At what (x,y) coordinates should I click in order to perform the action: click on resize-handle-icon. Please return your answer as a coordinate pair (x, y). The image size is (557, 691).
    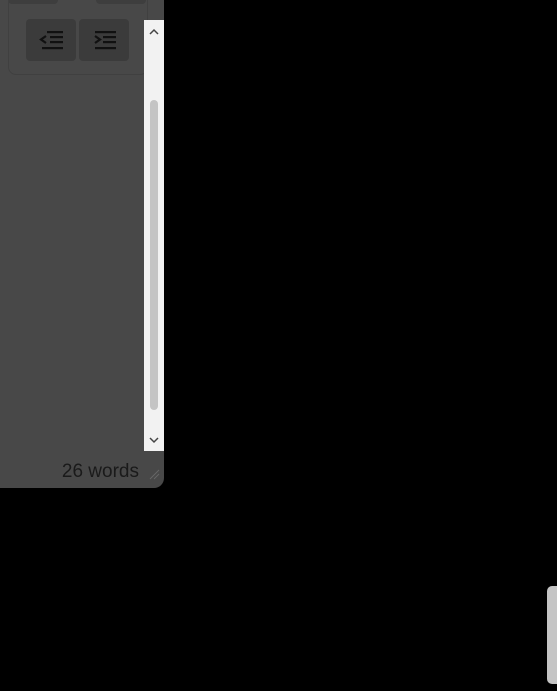
    Looking at the image, I should click on (154, 474).